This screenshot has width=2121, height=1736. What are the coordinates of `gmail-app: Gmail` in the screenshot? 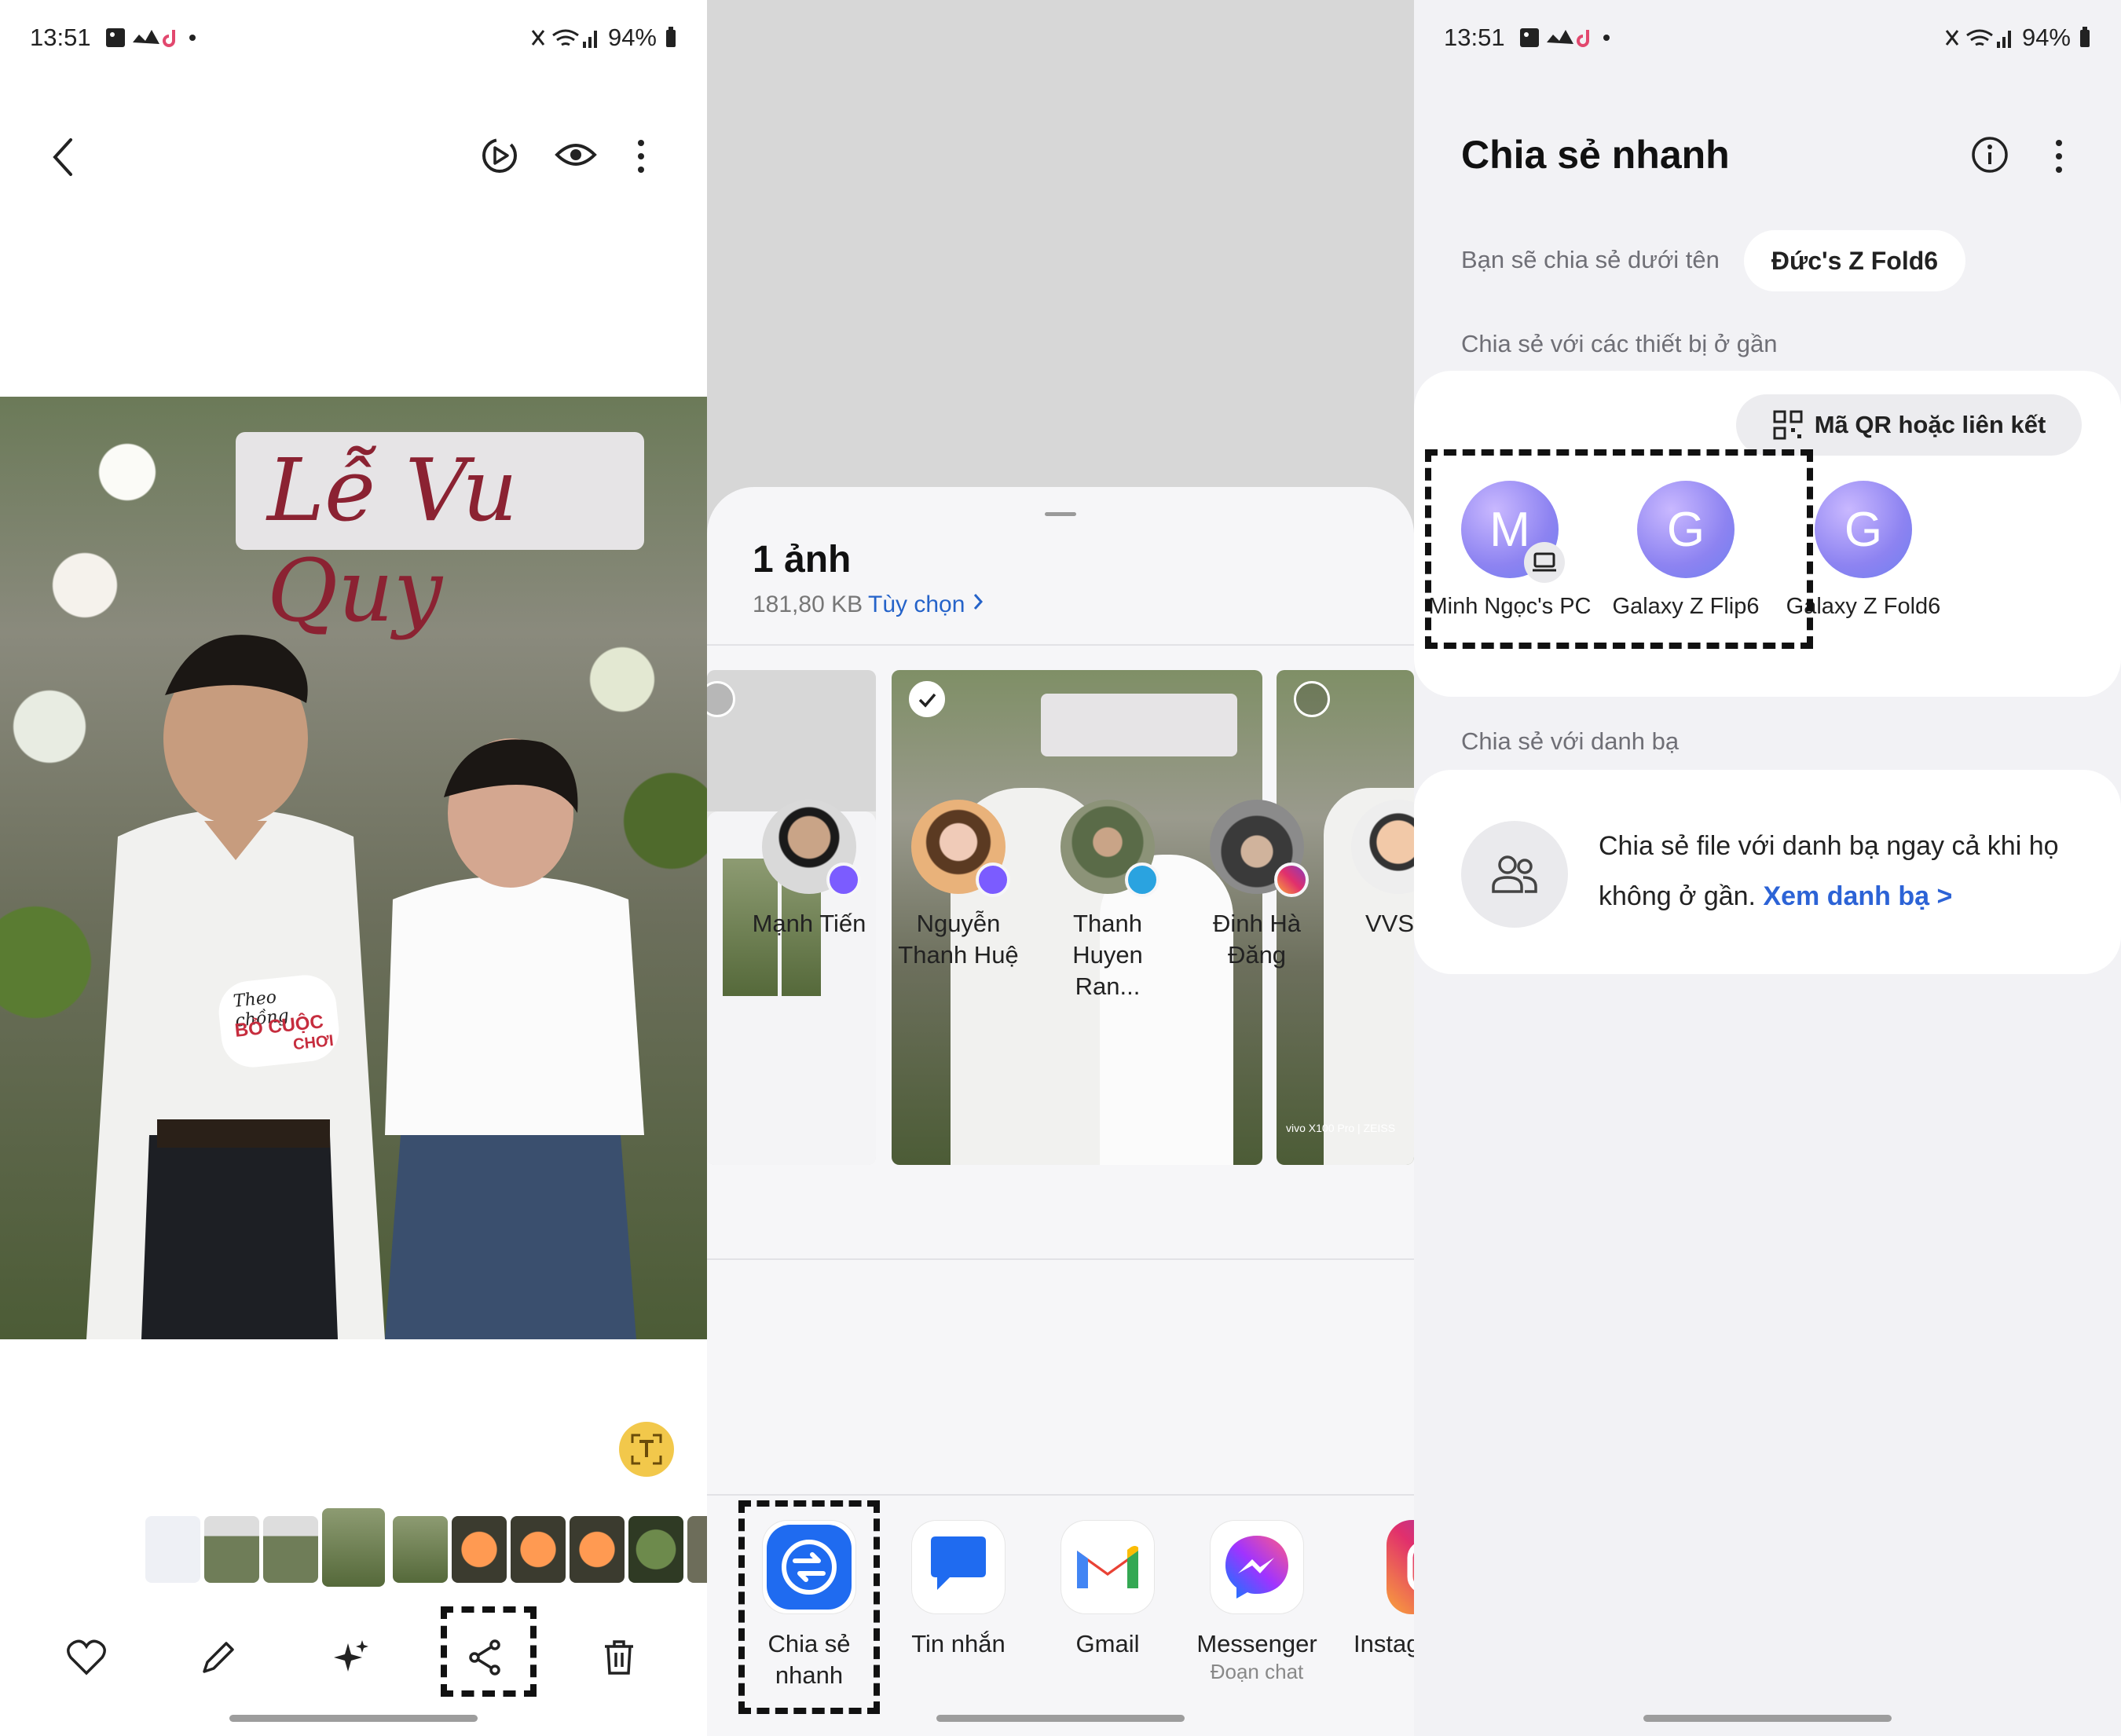 It's located at (1107, 1590).